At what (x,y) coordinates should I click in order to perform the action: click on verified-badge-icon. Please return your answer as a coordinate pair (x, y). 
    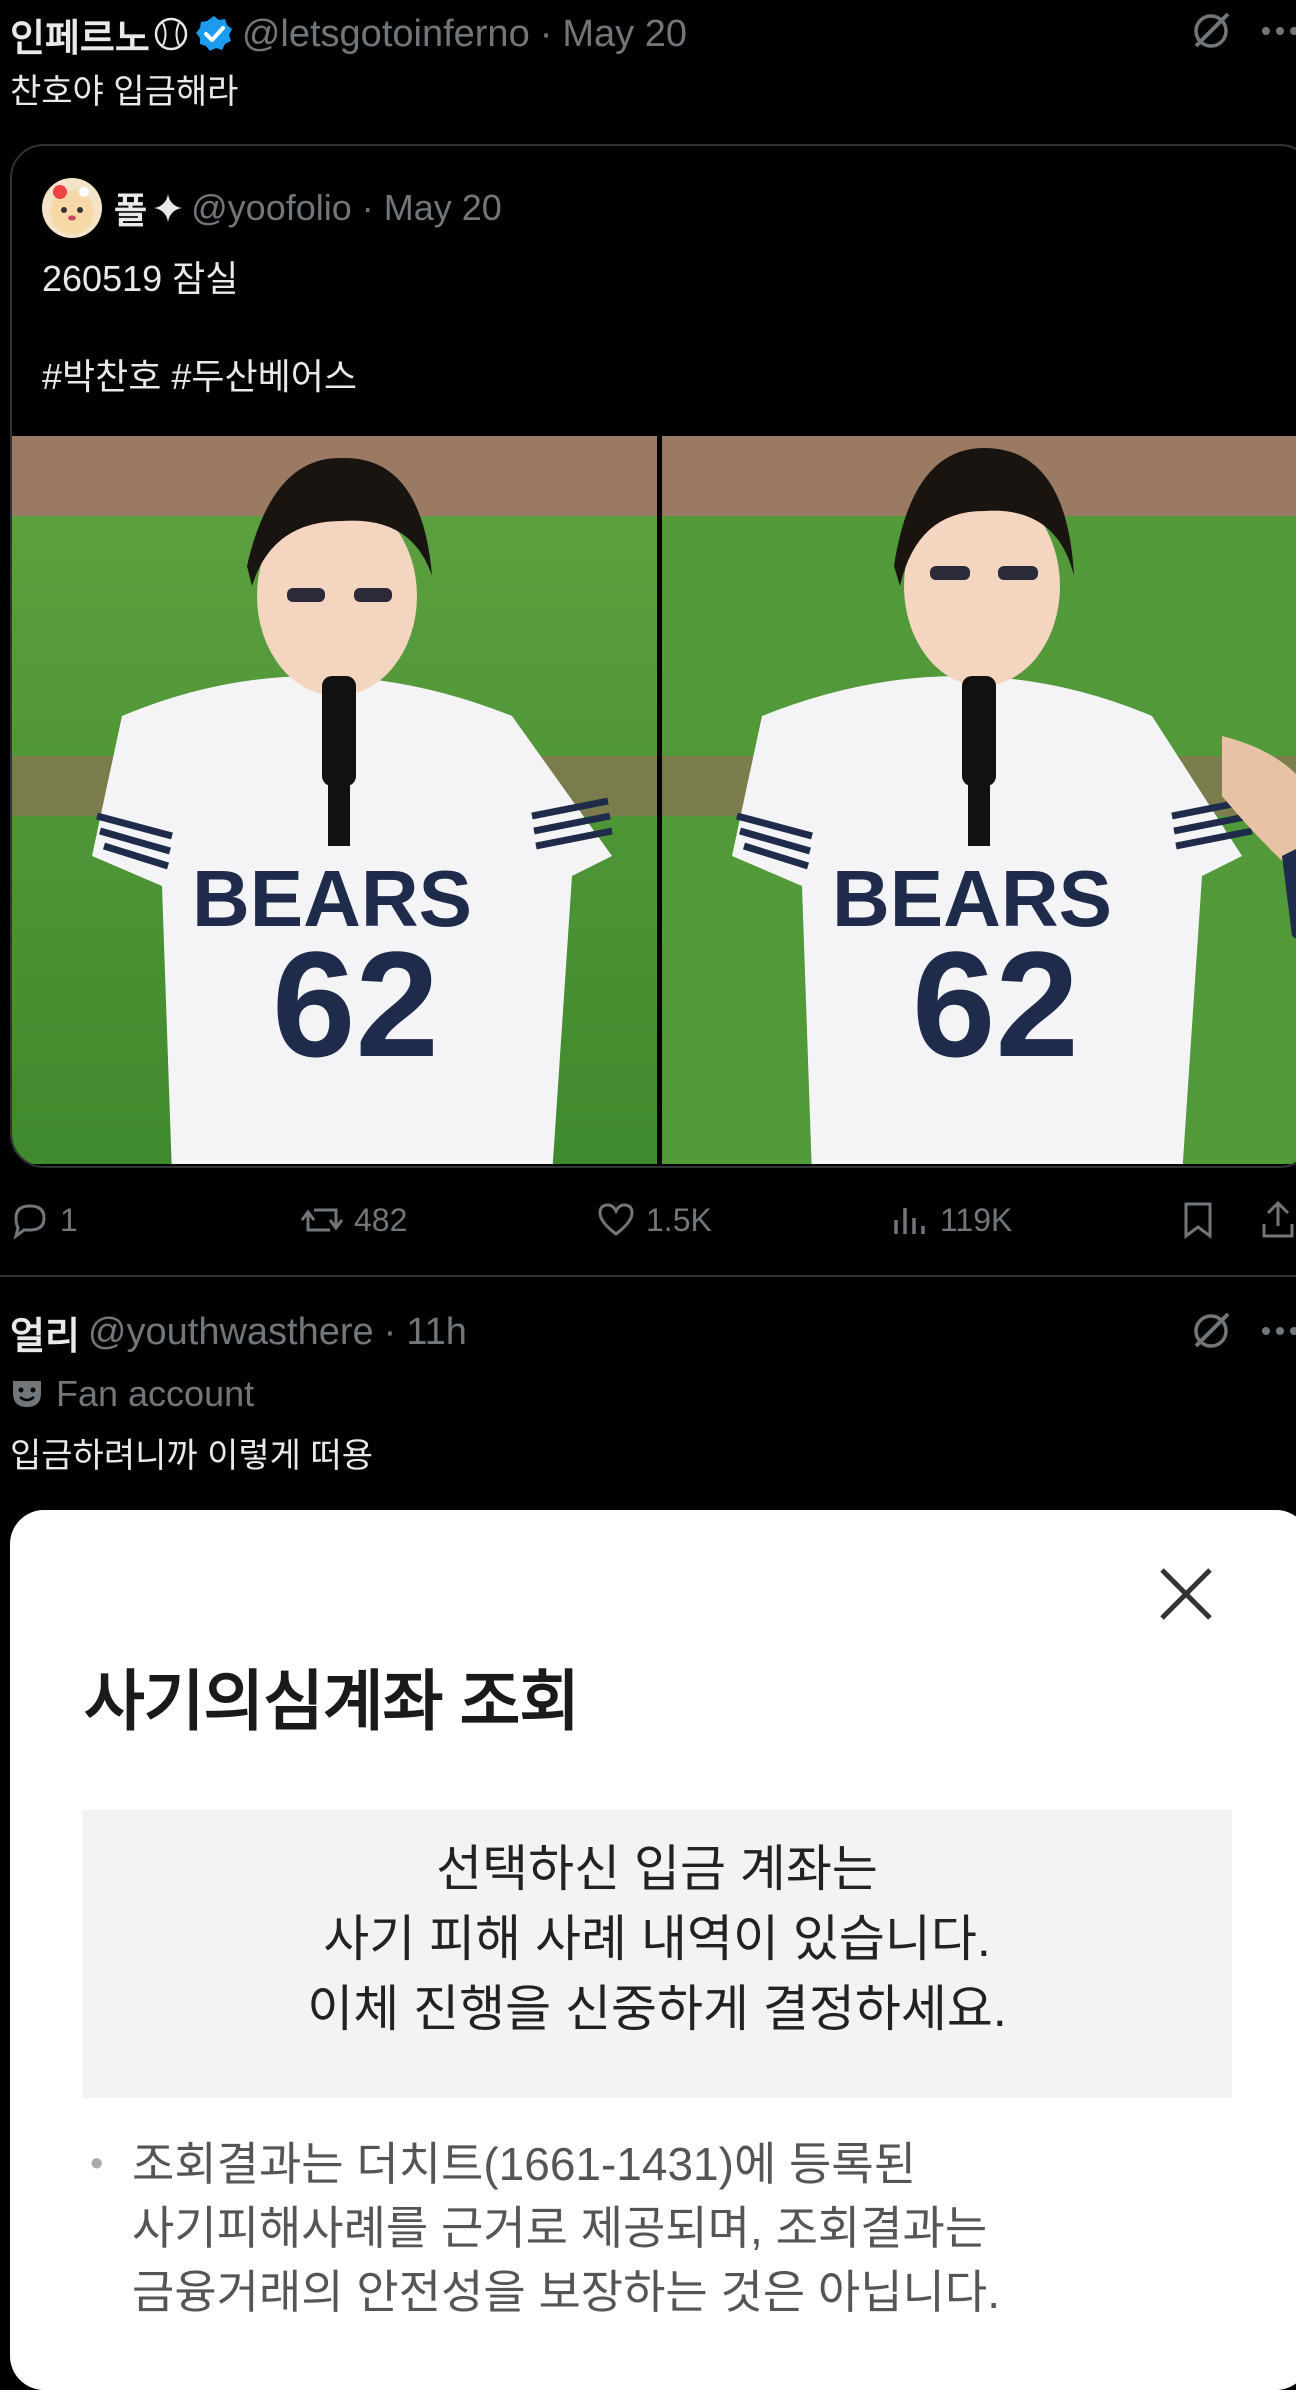
    Looking at the image, I should click on (214, 34).